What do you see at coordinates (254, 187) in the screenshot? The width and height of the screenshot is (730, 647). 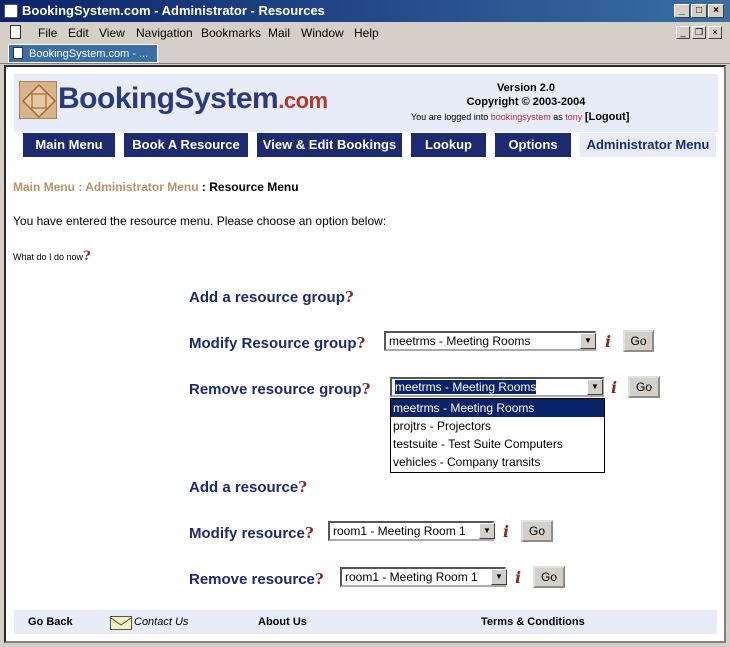 I see `crumb-current: Resource Menu` at bounding box center [254, 187].